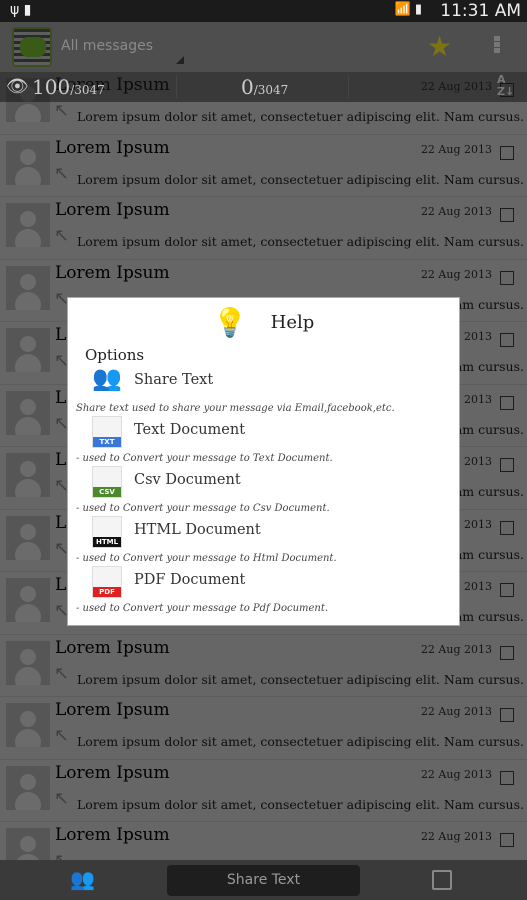 Image resolution: width=527 pixels, height=900 pixels. What do you see at coordinates (17, 86) in the screenshot?
I see `eye-icon: 👁` at bounding box center [17, 86].